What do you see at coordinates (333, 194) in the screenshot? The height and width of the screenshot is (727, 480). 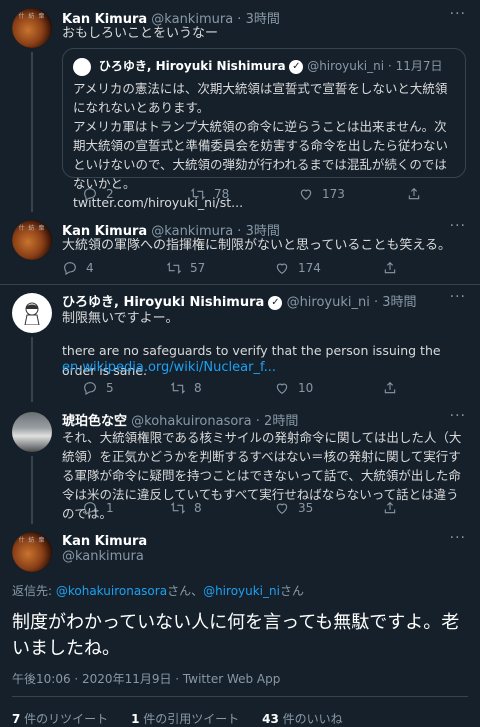 I see `like-count: 173` at bounding box center [333, 194].